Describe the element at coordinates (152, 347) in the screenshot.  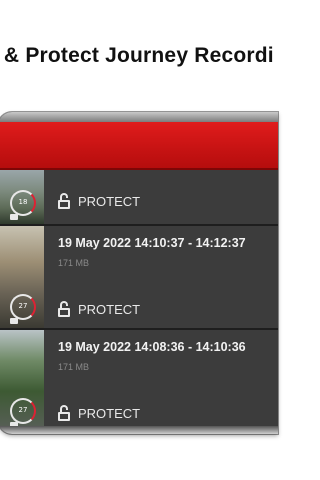
I see `recording-title: 19 May 2022 14:08:36 - 14:10:36` at that location.